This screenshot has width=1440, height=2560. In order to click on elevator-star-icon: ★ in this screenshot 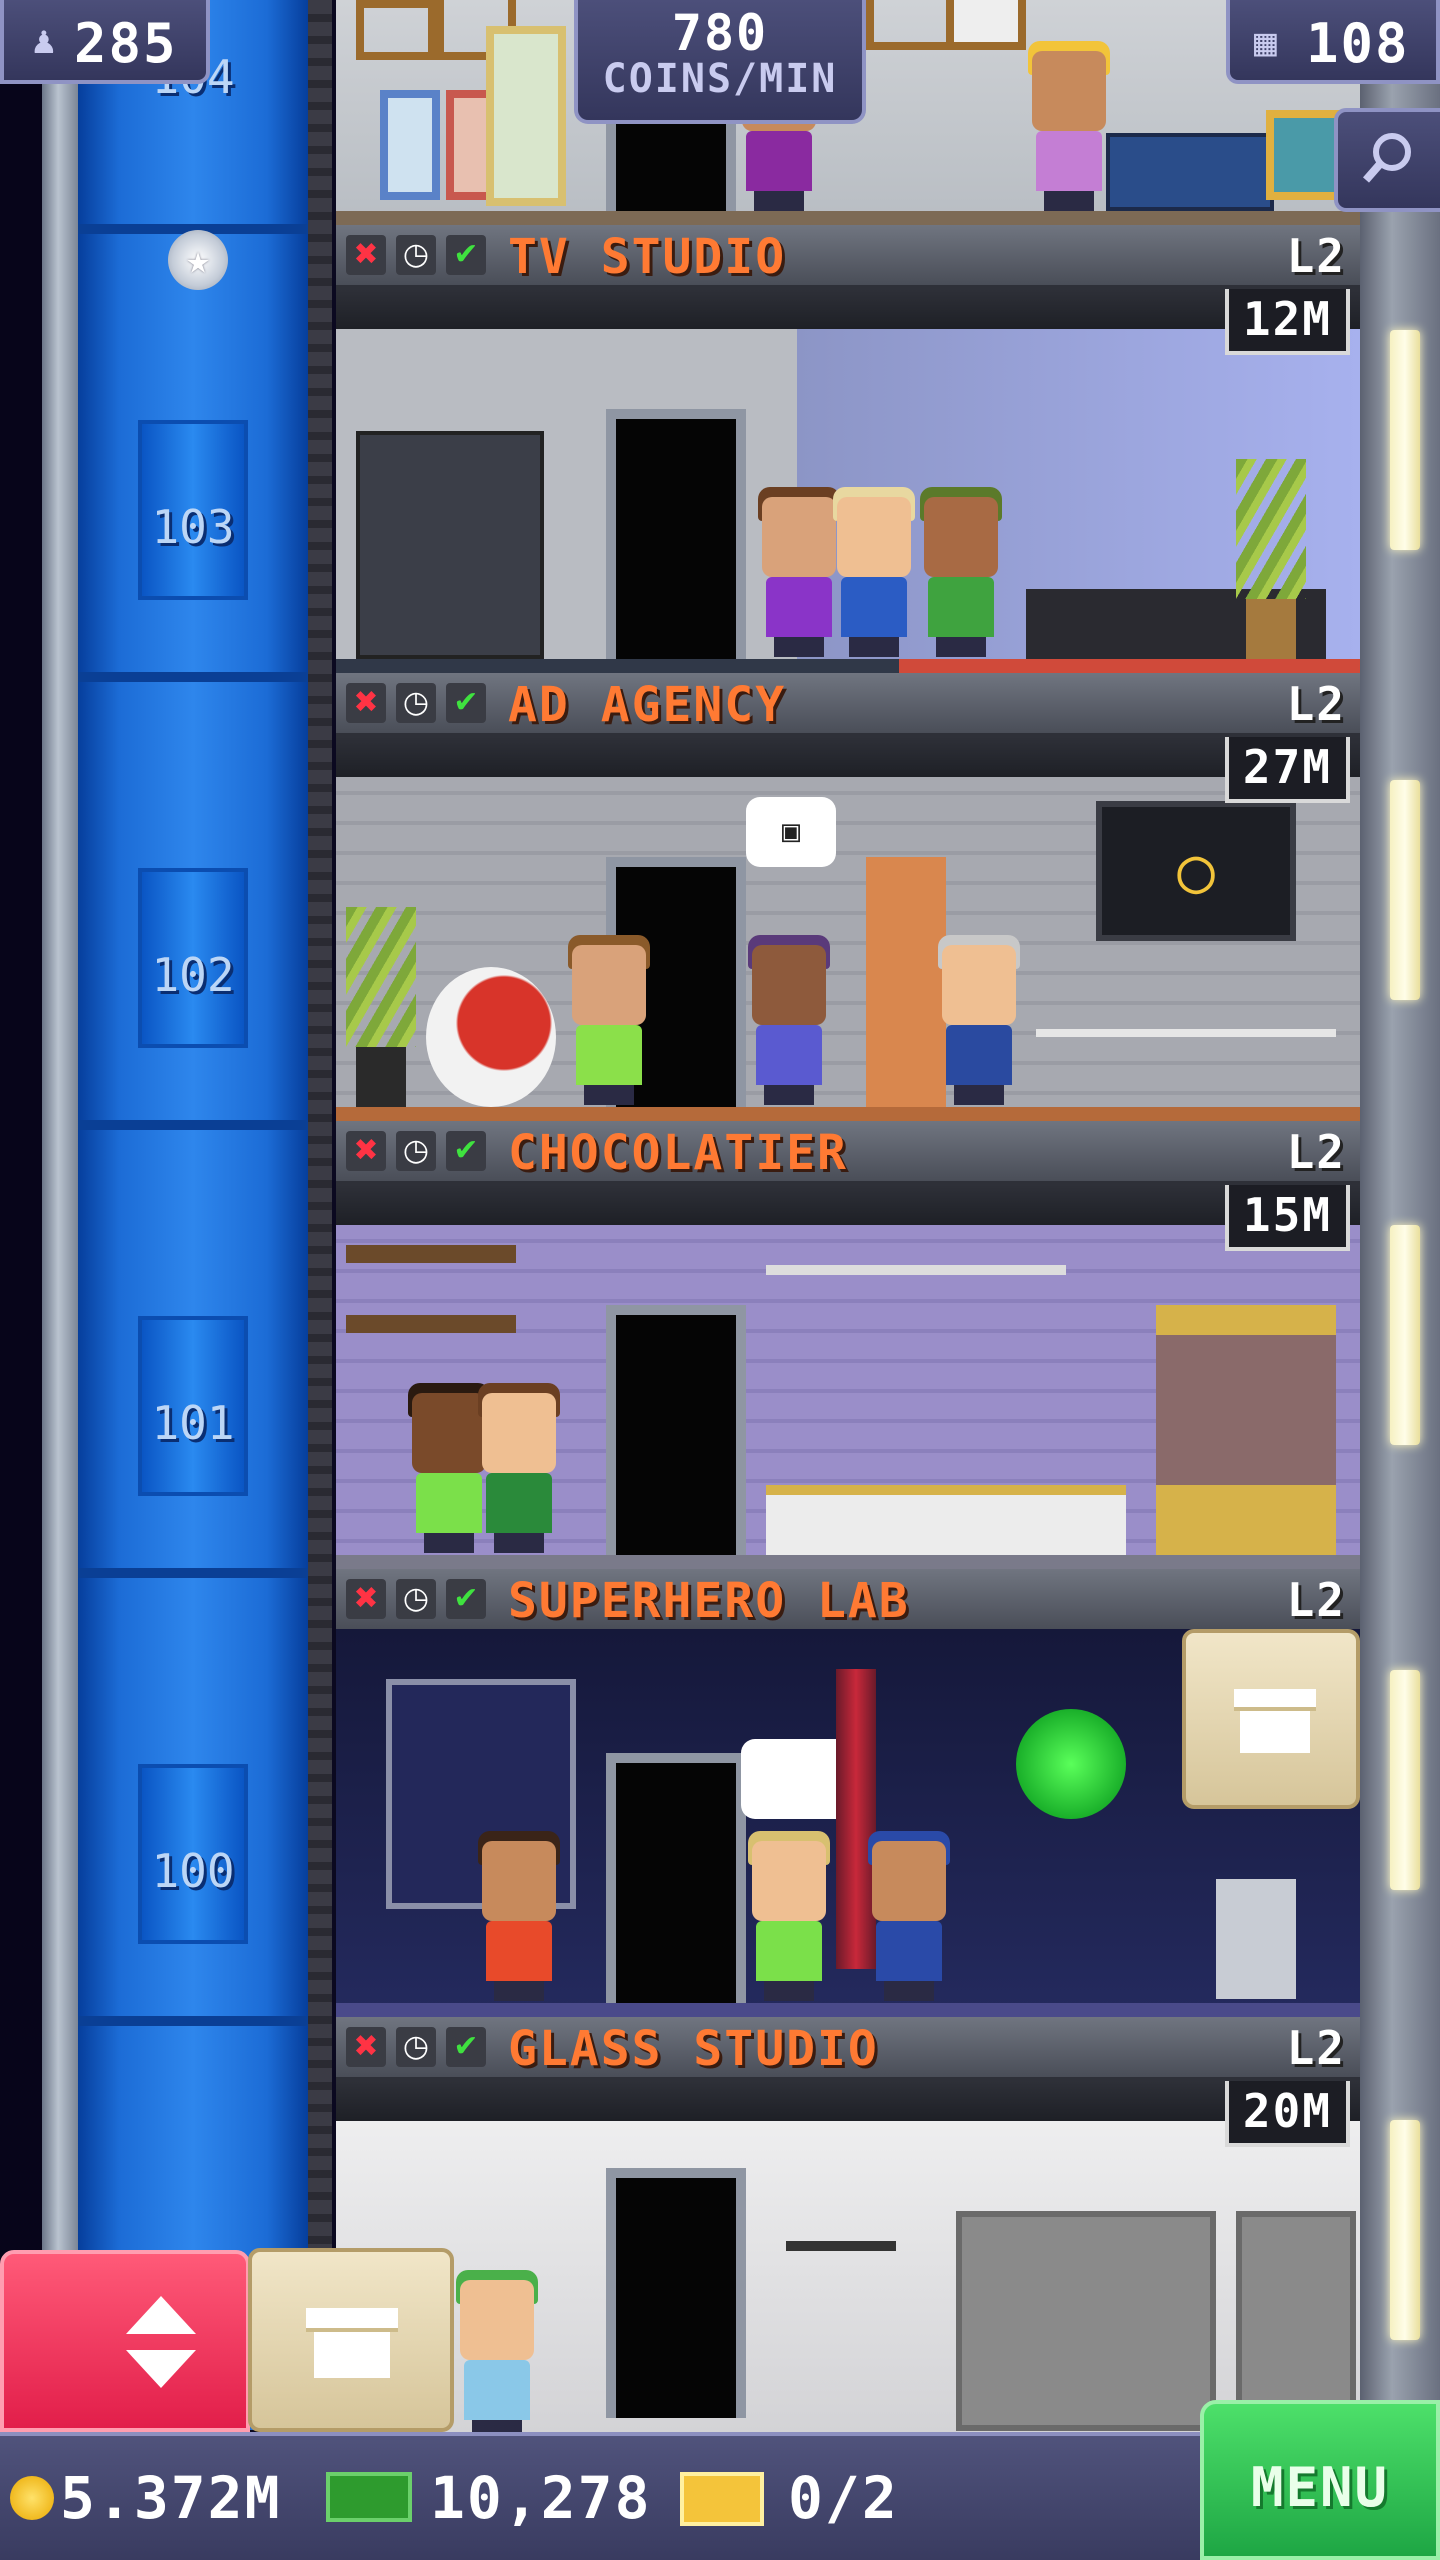, I will do `click(198, 260)`.